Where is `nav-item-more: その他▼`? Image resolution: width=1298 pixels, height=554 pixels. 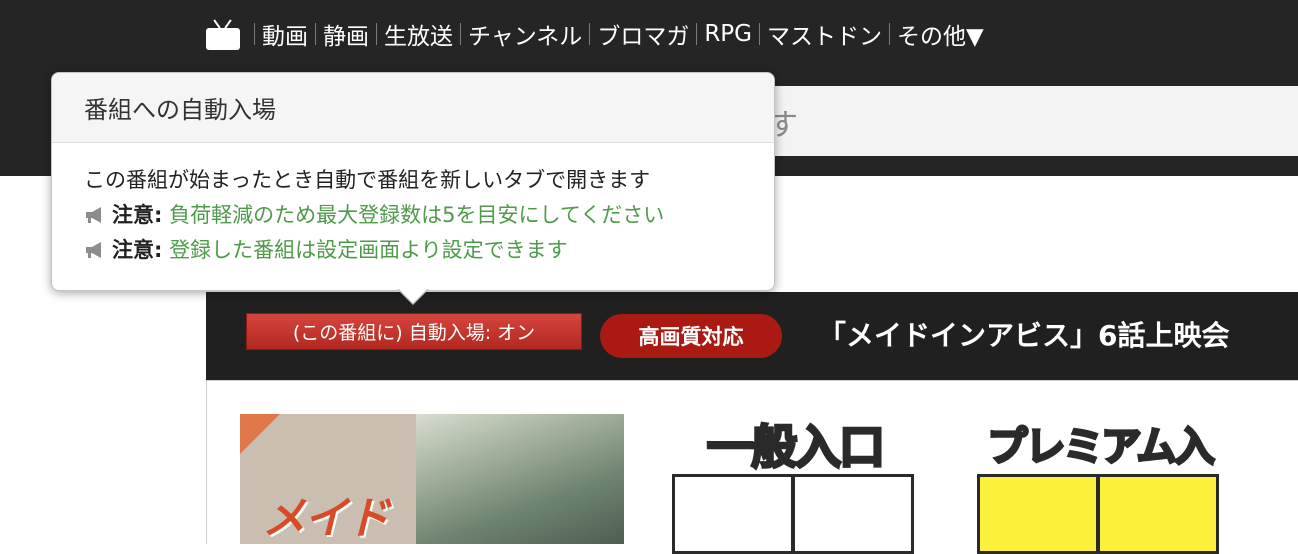
nav-item-more: その他▼ is located at coordinates (940, 34).